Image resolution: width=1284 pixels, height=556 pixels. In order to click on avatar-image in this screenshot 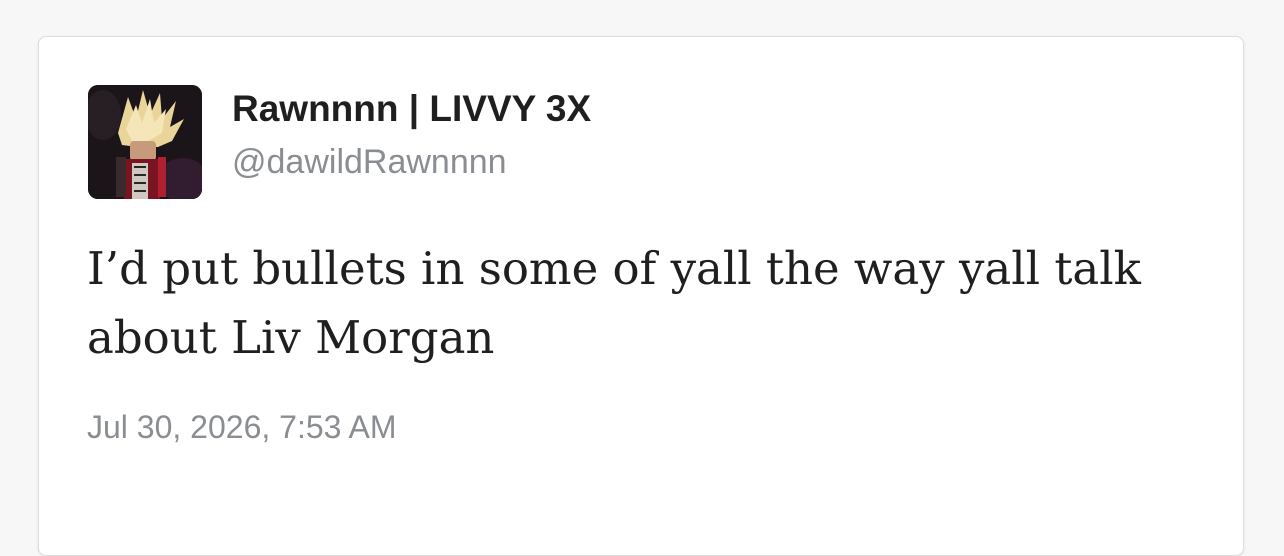, I will do `click(145, 142)`.